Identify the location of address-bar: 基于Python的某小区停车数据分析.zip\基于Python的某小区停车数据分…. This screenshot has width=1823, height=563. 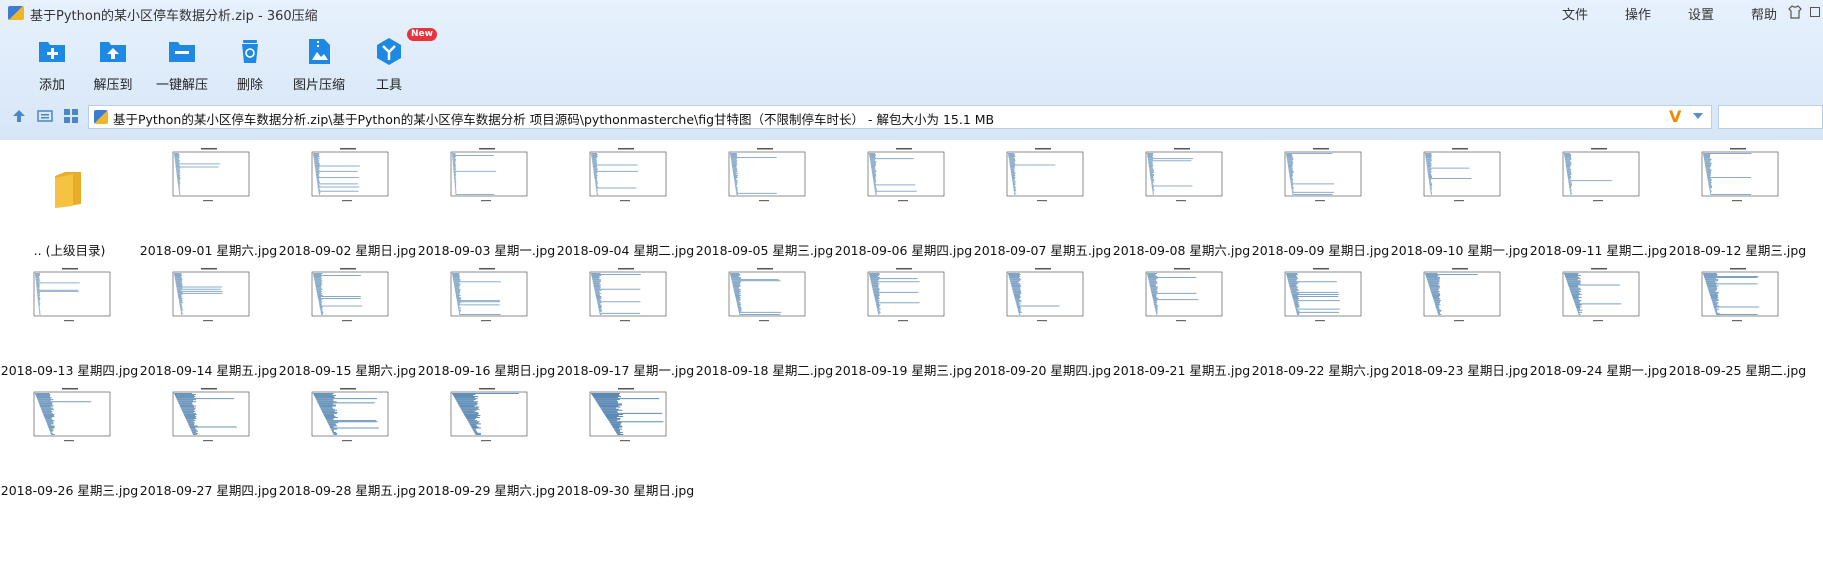
(900, 117).